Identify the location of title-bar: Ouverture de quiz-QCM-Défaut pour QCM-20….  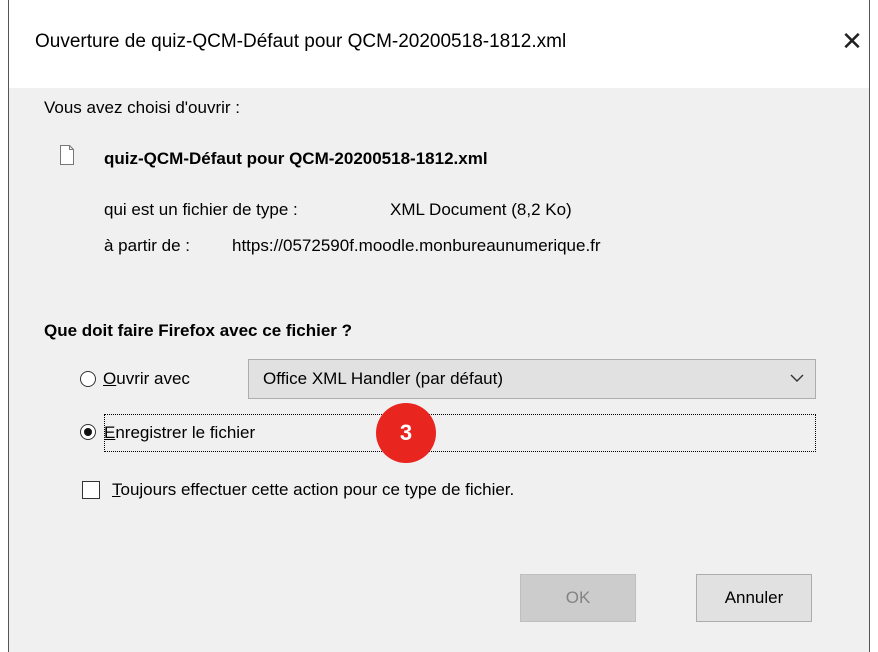
(439, 44).